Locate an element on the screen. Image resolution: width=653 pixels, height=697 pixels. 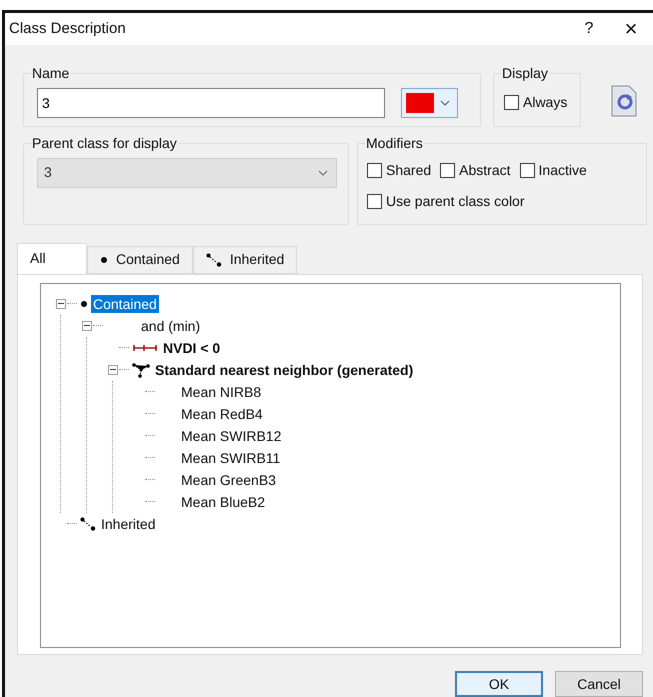
node-network-icon is located at coordinates (141, 370).